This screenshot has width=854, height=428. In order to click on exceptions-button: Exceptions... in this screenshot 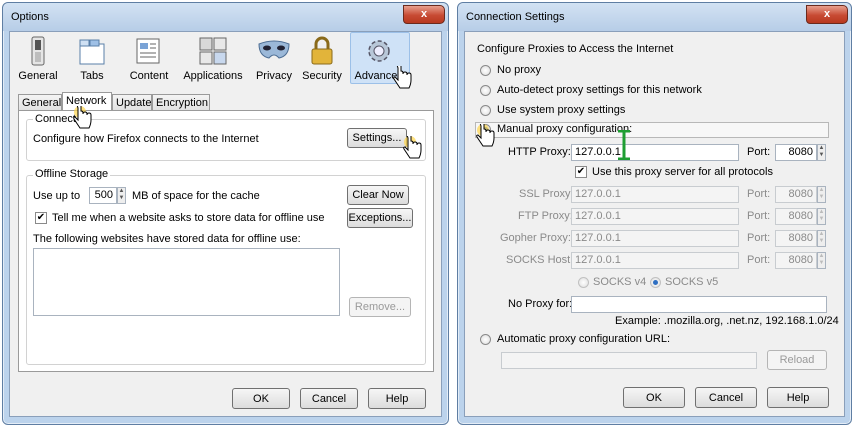, I will do `click(380, 218)`.